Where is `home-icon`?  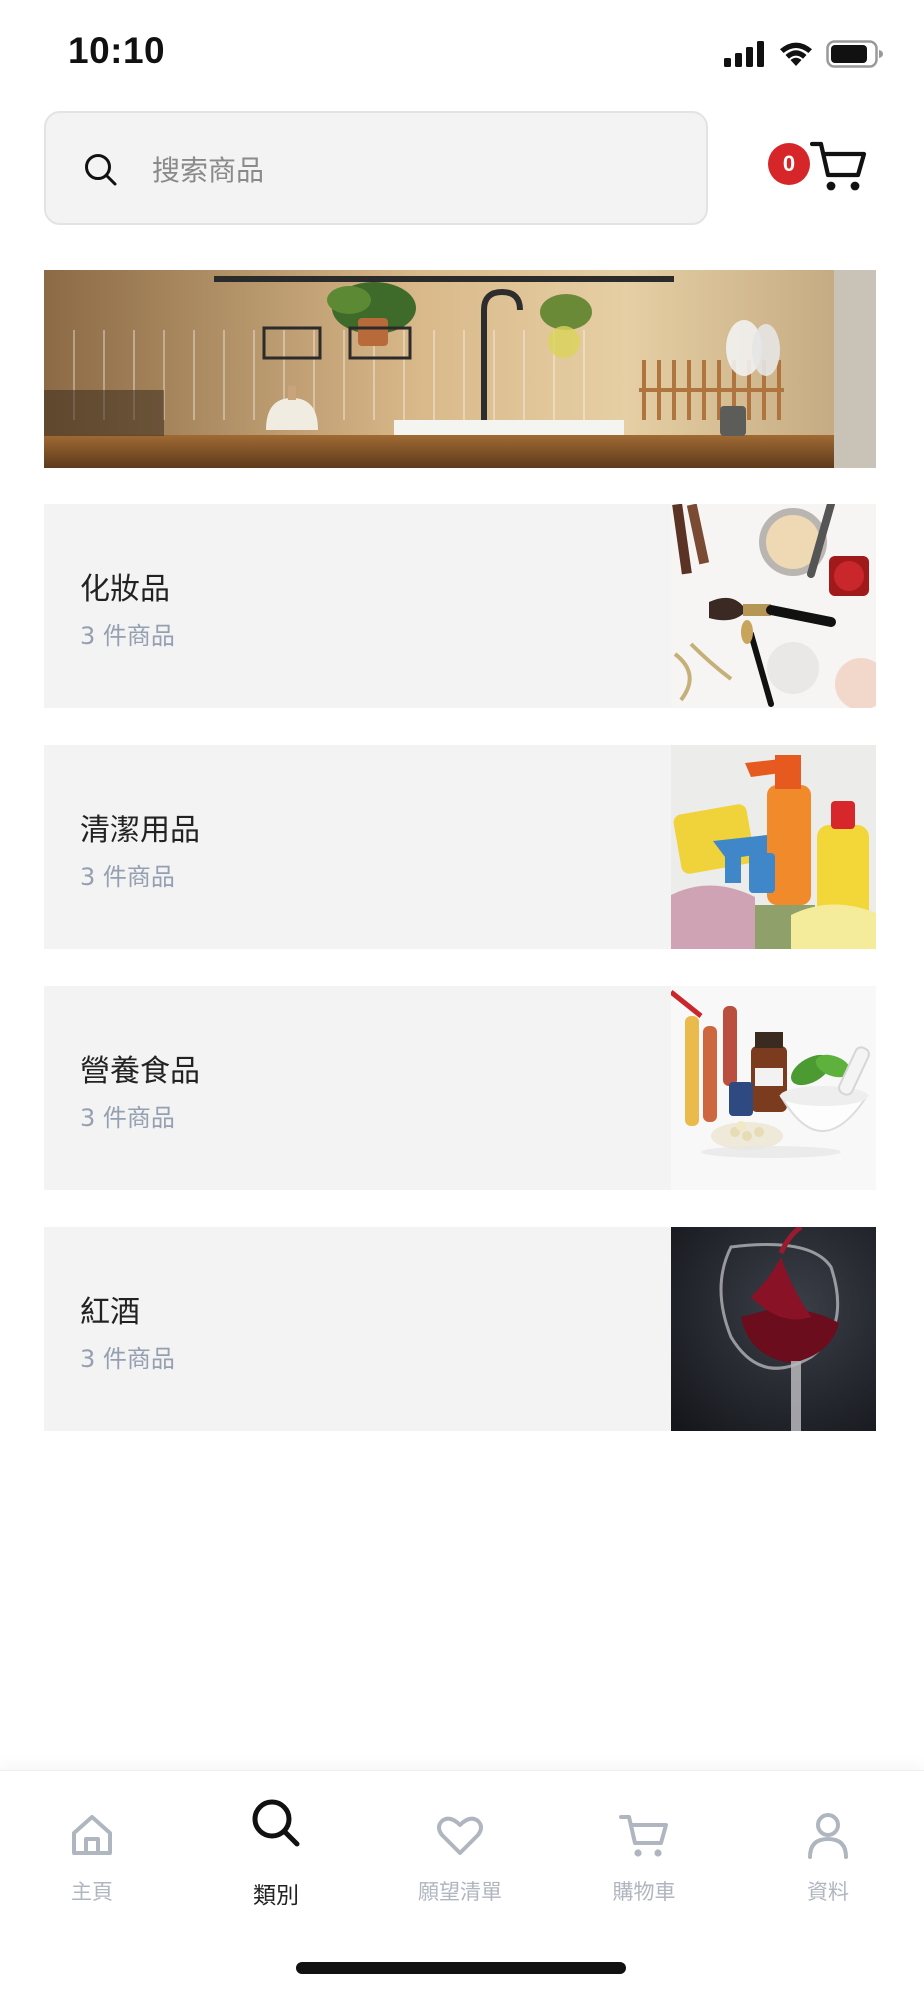
home-icon is located at coordinates (92, 1837).